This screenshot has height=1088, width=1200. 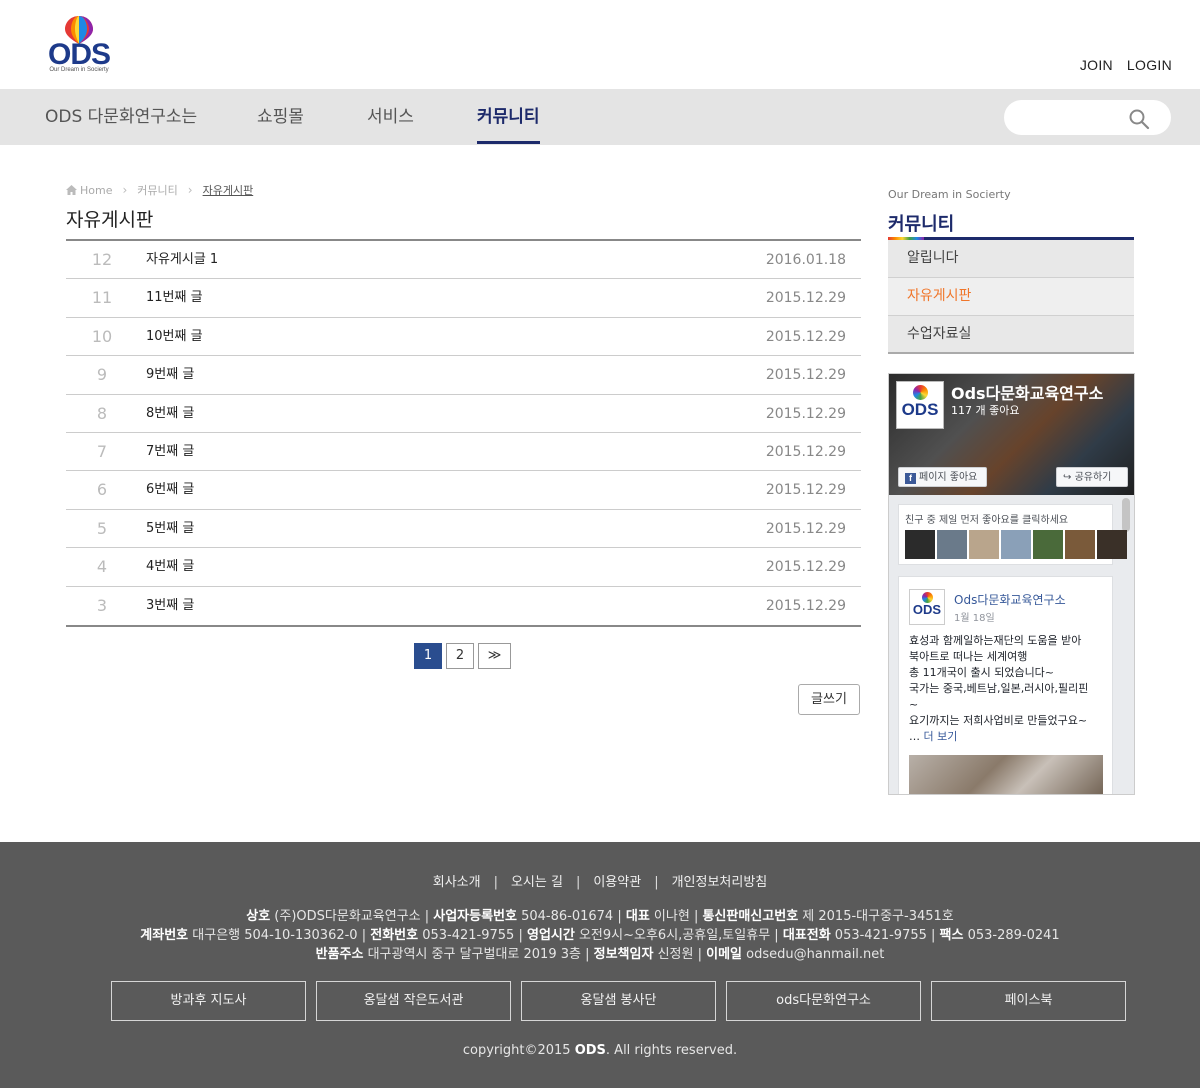 I want to click on footer-link-directions: 오시는 길, so click(x=537, y=882).